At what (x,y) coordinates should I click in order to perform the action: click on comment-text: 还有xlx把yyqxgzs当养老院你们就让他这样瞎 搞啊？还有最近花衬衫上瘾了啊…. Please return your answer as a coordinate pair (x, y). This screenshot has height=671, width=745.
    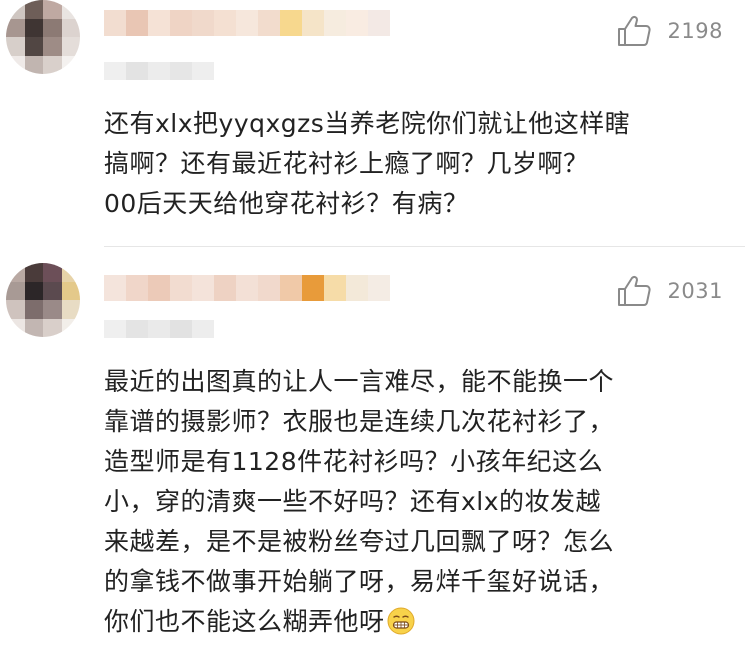
    Looking at the image, I should click on (367, 163).